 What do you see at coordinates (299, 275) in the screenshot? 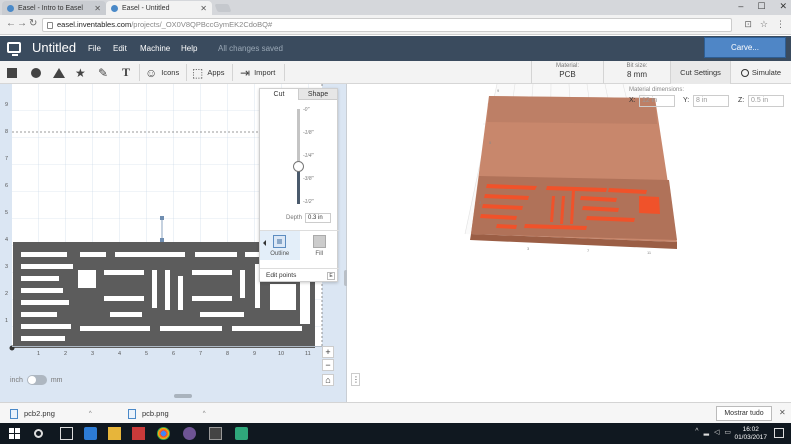
I see `edit-points-button: Edit points E` at bounding box center [299, 275].